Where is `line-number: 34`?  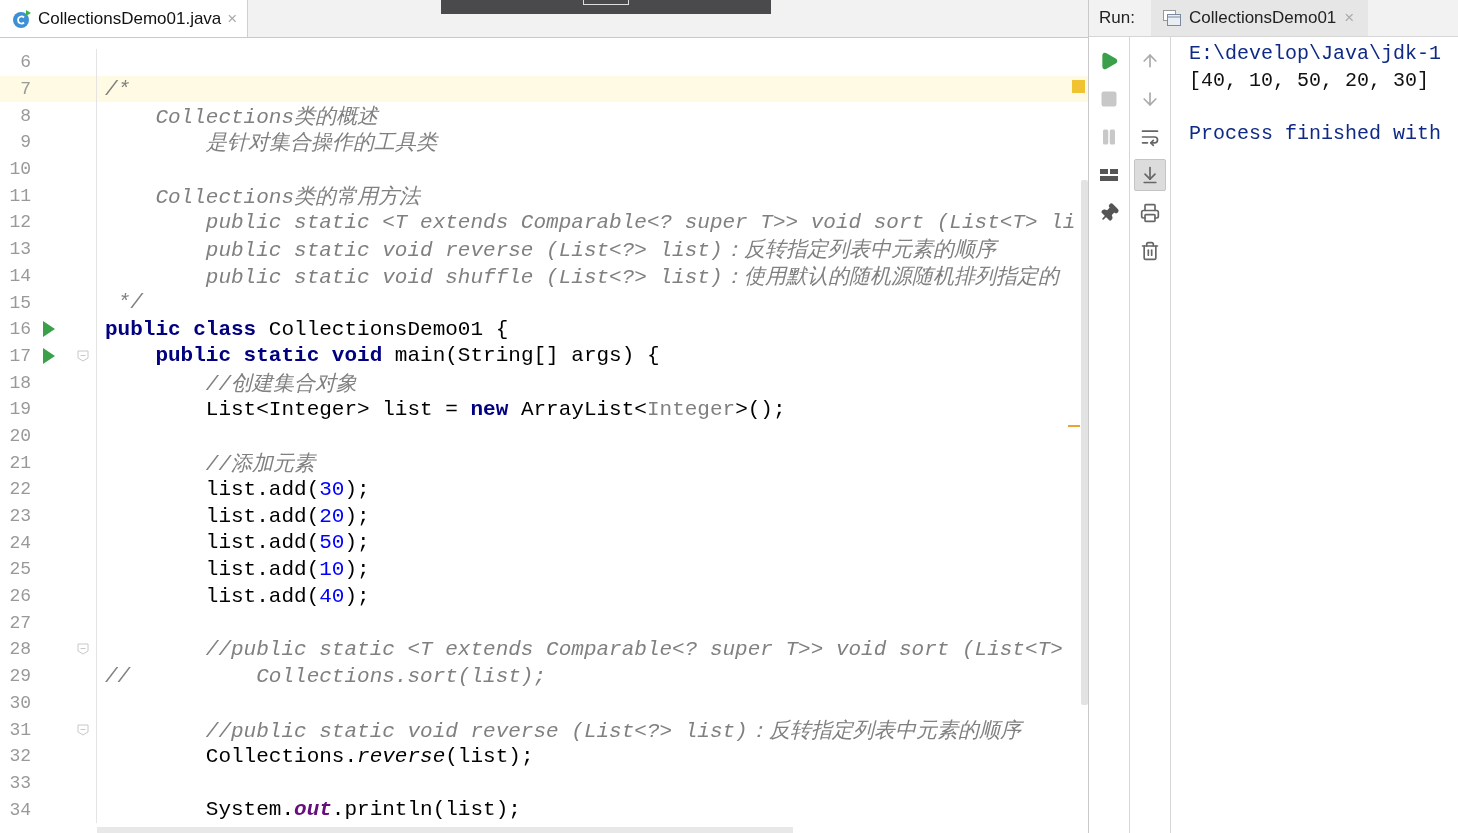 line-number: 34 is located at coordinates (19, 809).